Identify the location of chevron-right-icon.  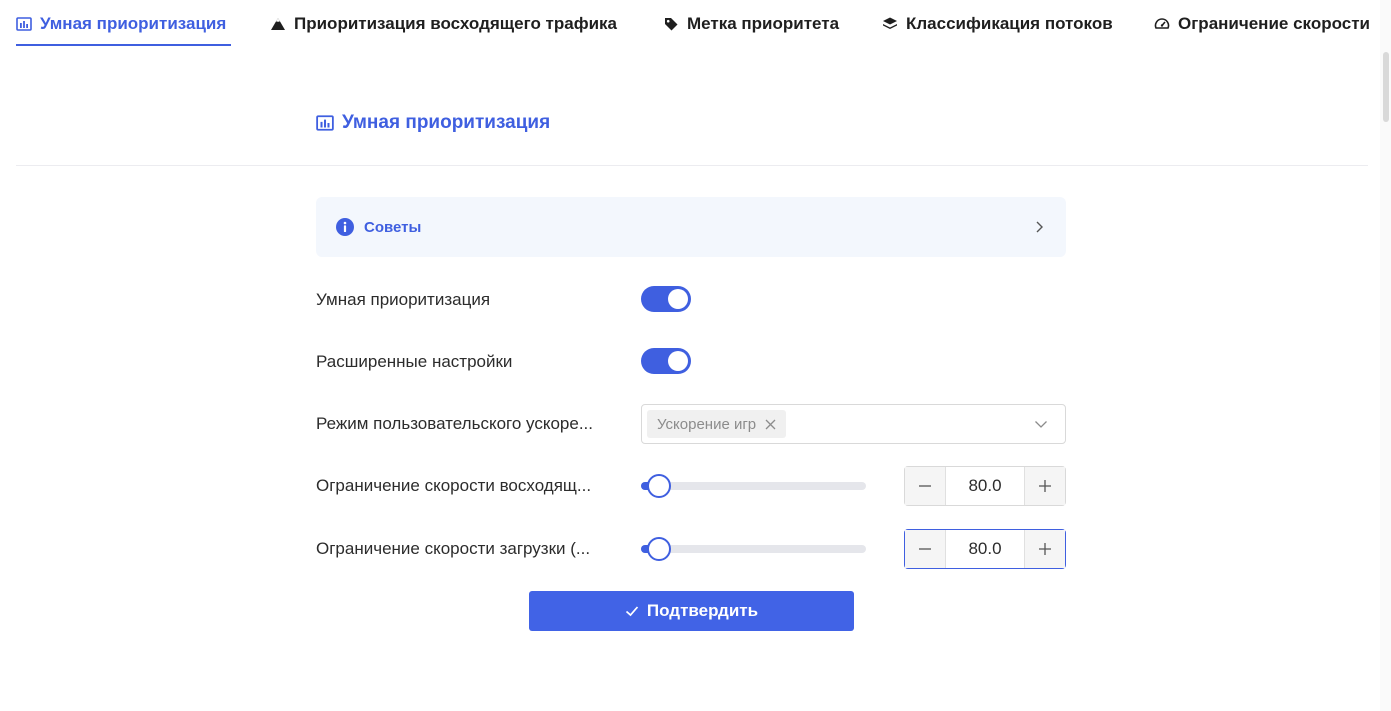
(1039, 227).